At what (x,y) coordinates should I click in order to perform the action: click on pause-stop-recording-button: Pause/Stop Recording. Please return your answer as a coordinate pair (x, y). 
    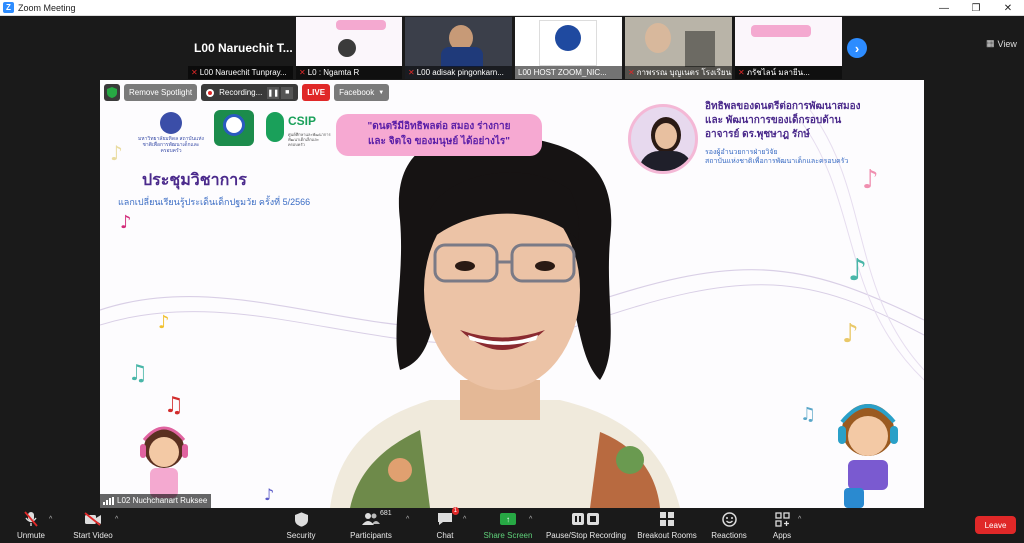
    Looking at the image, I should click on (586, 525).